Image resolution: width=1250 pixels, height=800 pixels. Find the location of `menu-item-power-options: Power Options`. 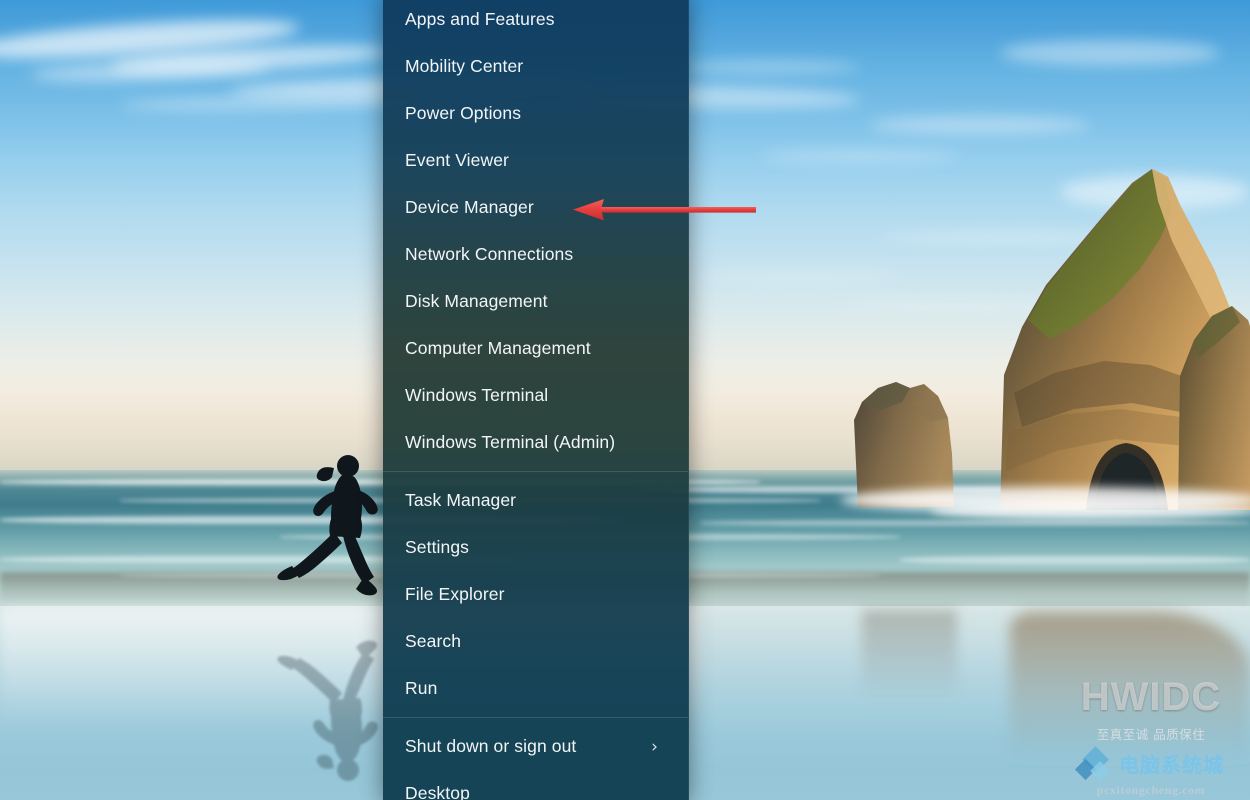

menu-item-power-options: Power Options is located at coordinates (535, 113).